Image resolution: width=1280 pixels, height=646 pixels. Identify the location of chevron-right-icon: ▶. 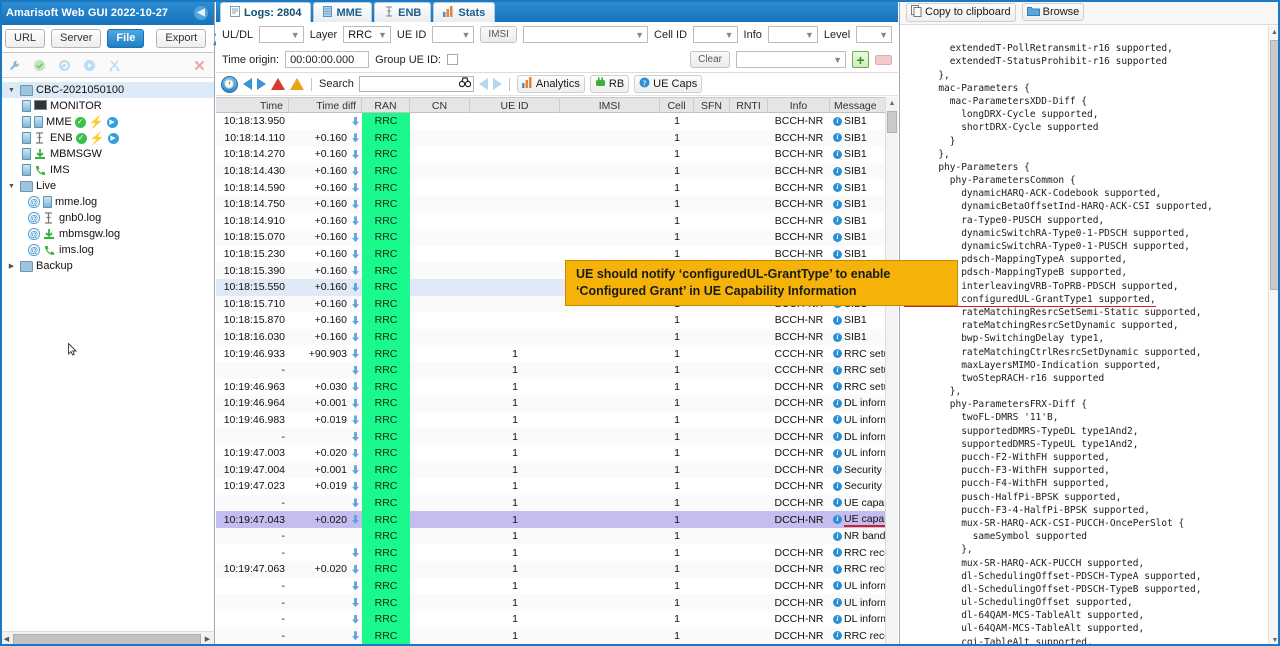
(11, 266).